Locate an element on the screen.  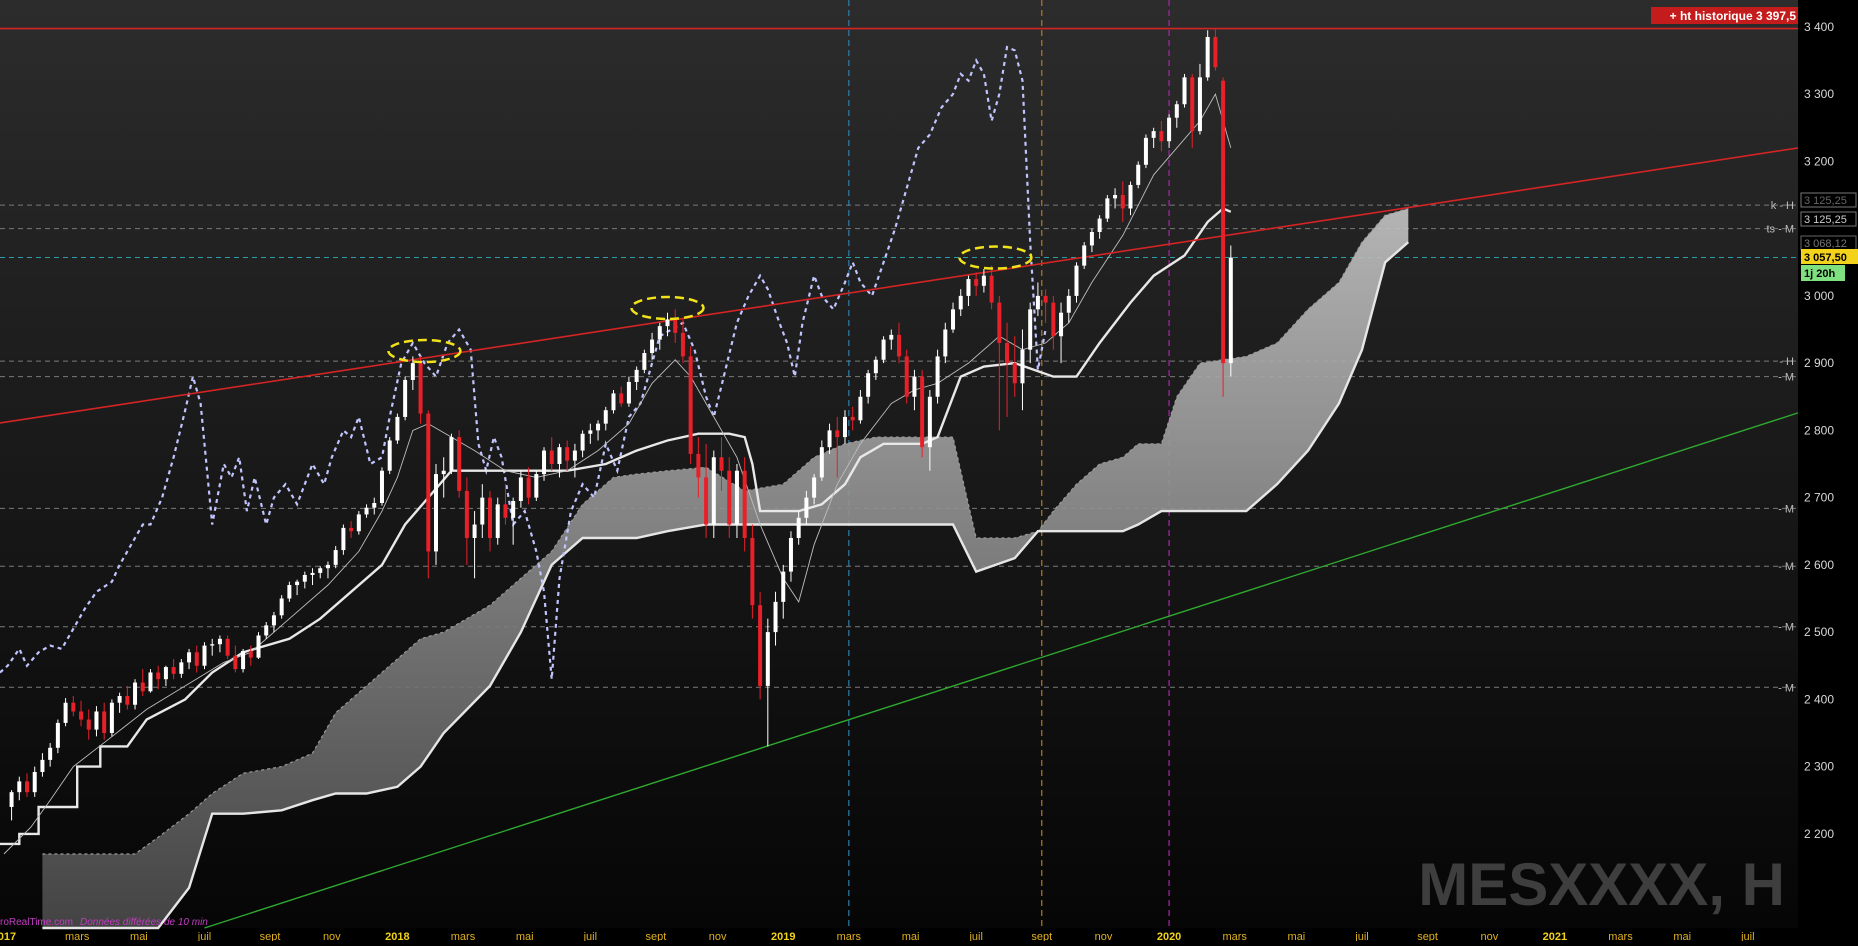
footer-source: roRealTime.com is located at coordinates (36, 922).